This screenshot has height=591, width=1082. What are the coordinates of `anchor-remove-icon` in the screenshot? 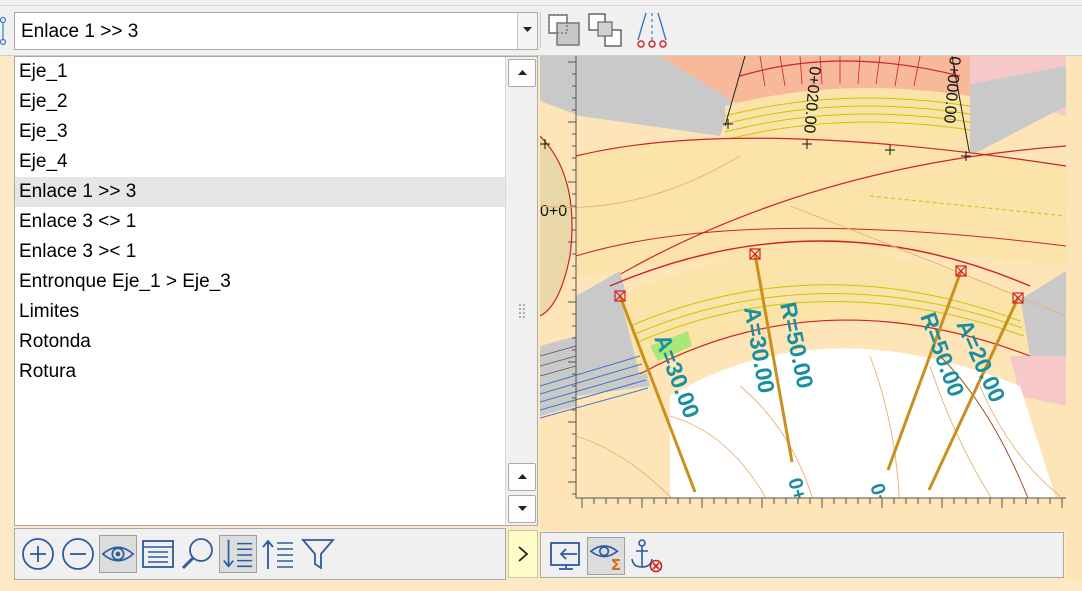 It's located at (646, 556).